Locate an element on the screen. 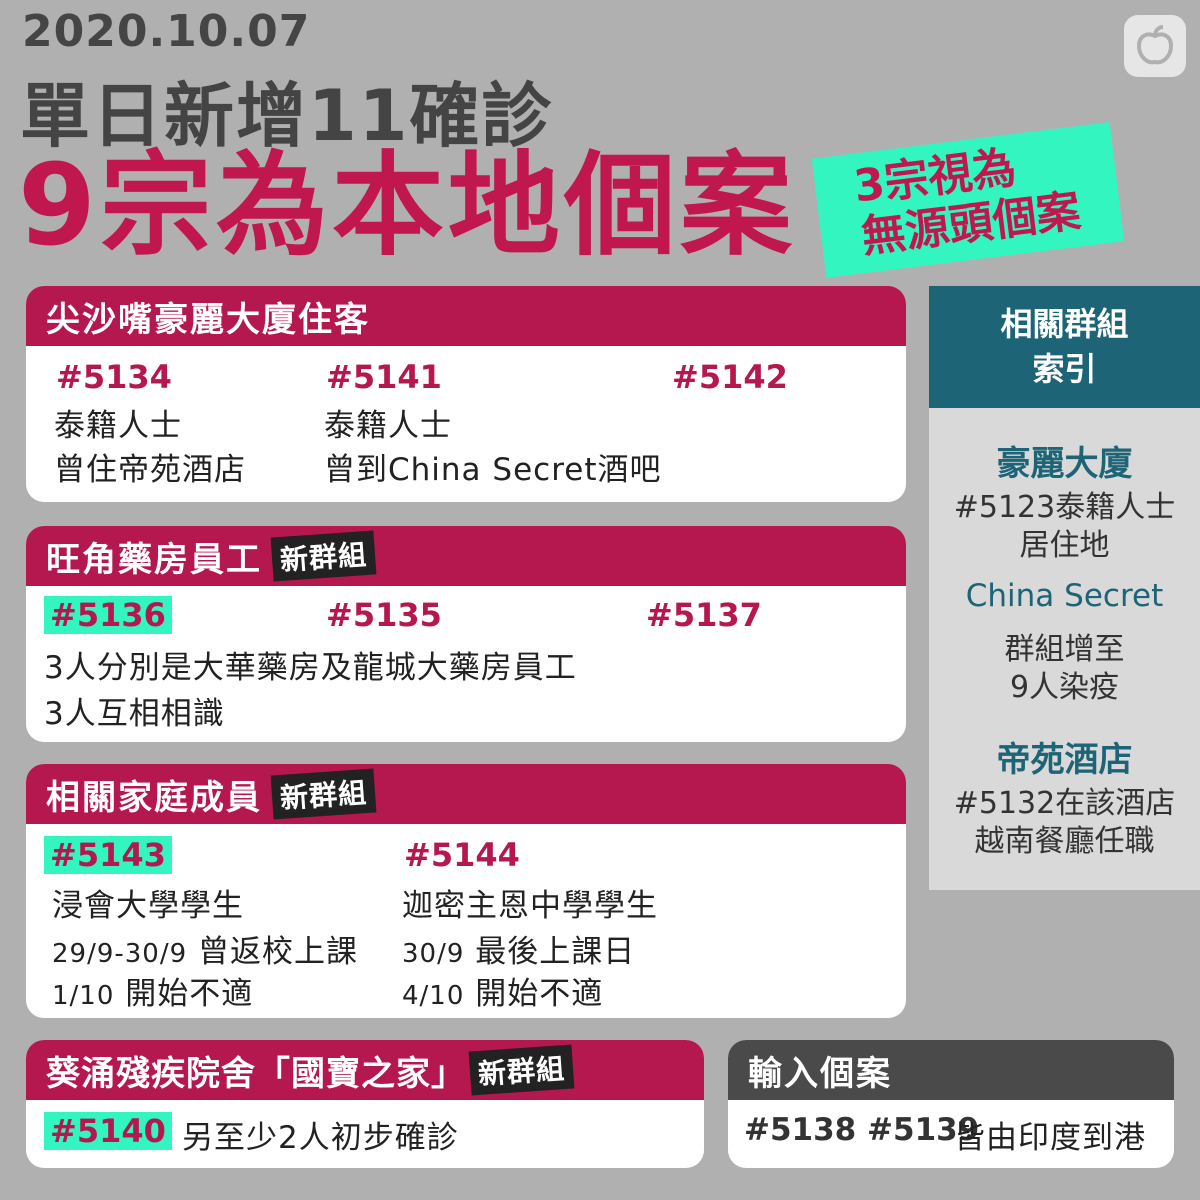  case-5141-line2: 曾到China Secret酒吧 is located at coordinates (493, 470).